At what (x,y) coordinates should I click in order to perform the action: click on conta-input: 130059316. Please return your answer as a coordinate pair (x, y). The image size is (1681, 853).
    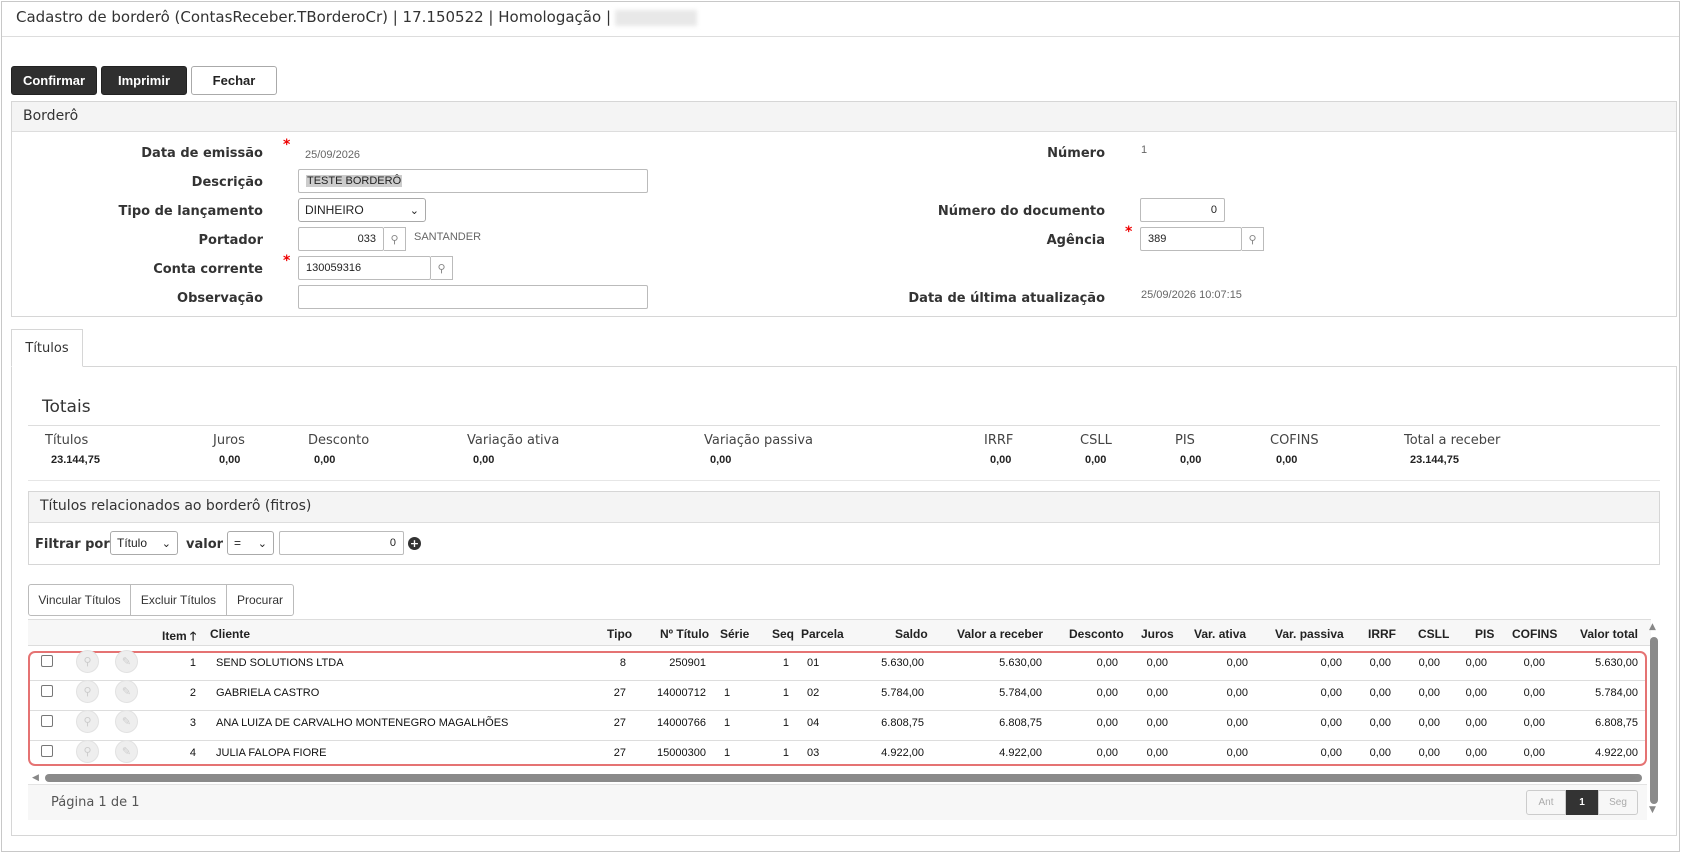
    Looking at the image, I should click on (364, 268).